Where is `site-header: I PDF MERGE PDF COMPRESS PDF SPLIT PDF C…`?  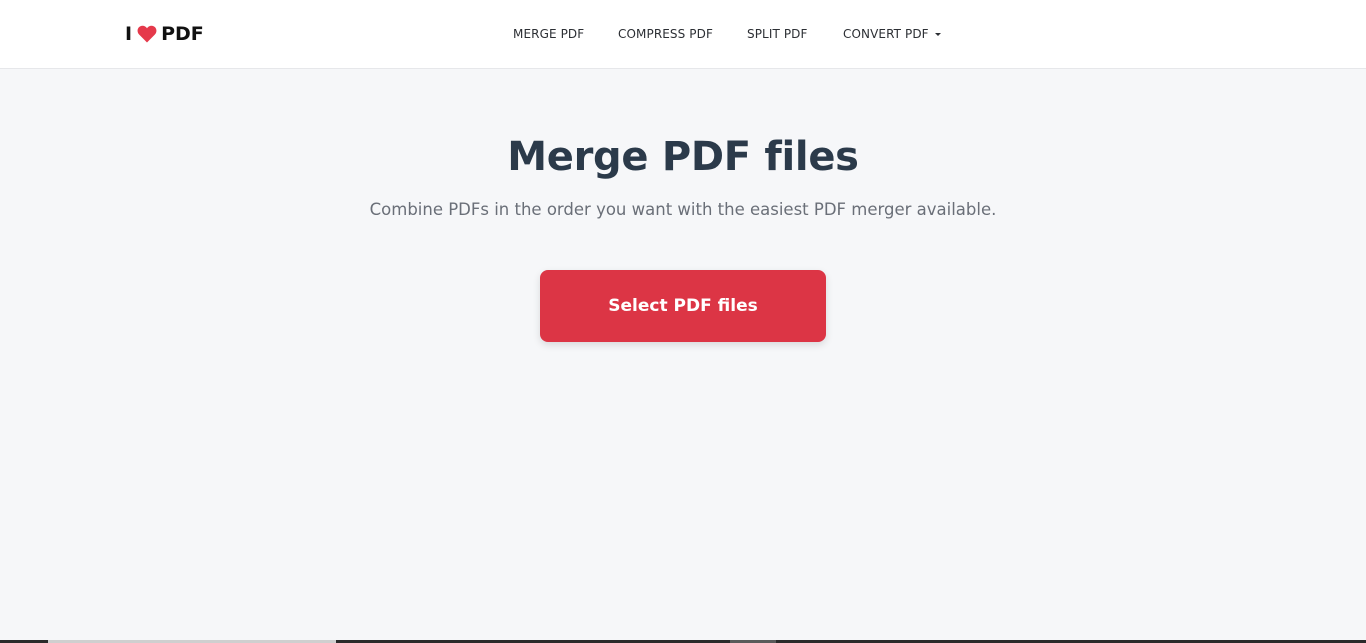 site-header: I PDF MERGE PDF COMPRESS PDF SPLIT PDF C… is located at coordinates (683, 34).